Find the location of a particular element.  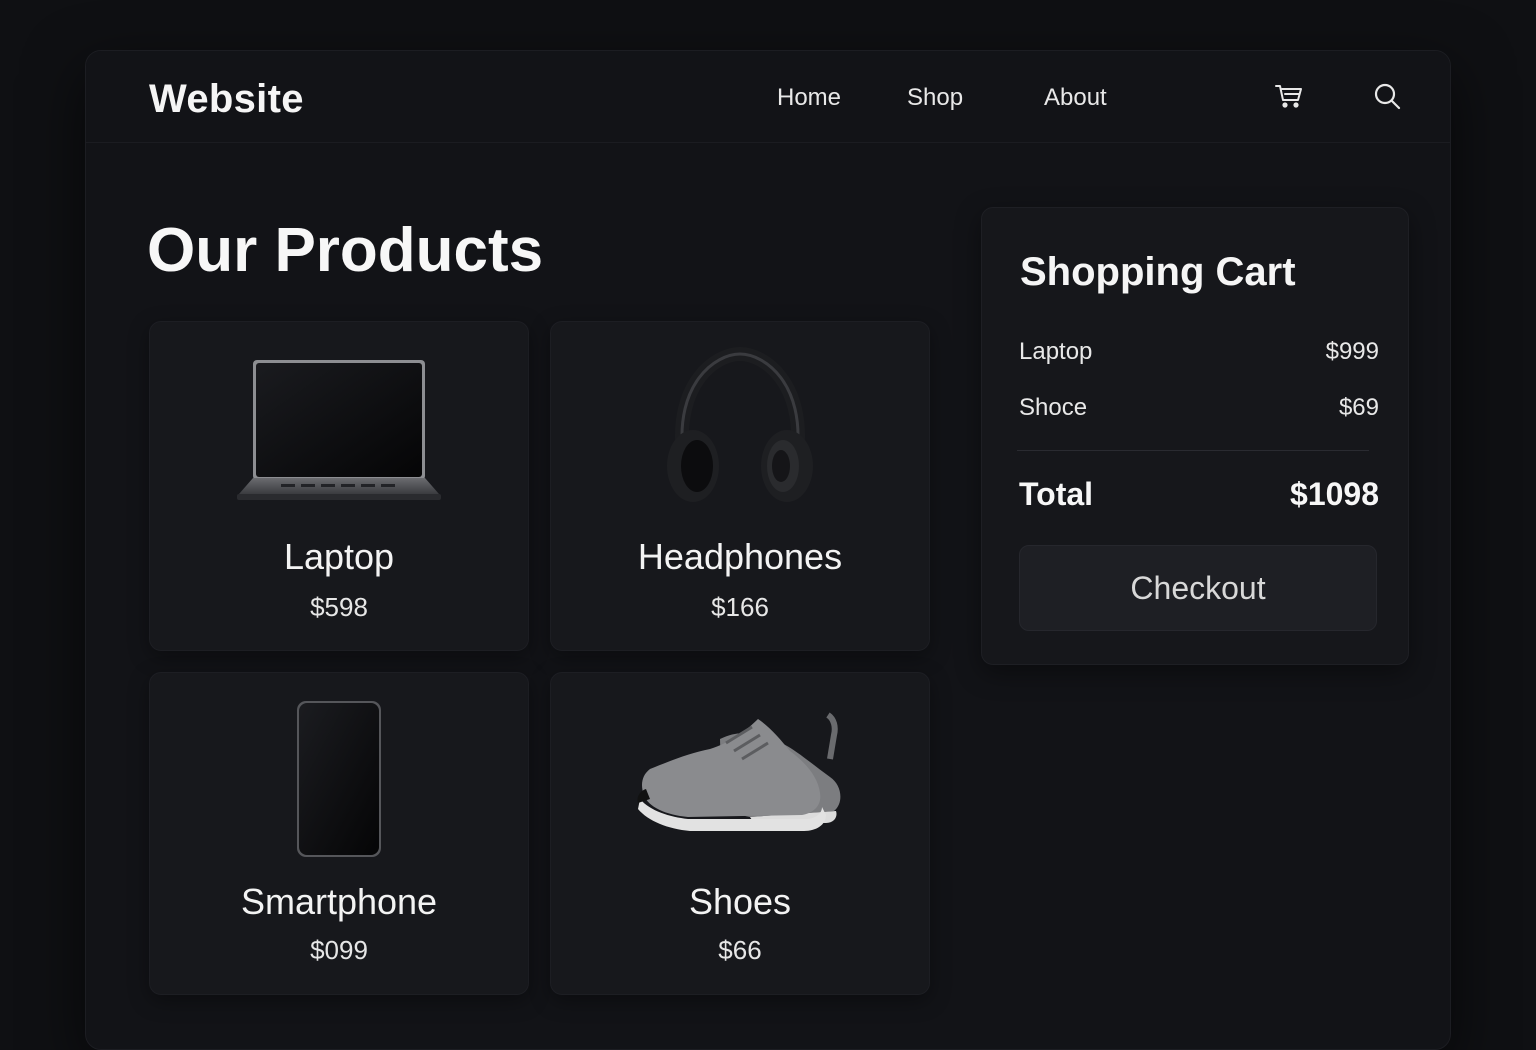

checkout-button: Checkout is located at coordinates (1198, 588).